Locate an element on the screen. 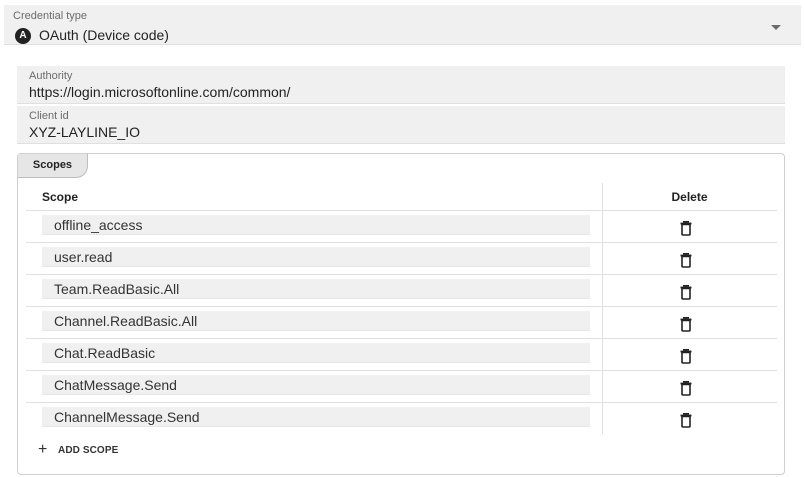 The width and height of the screenshot is (805, 477). authority-label: Authority is located at coordinates (51, 76).